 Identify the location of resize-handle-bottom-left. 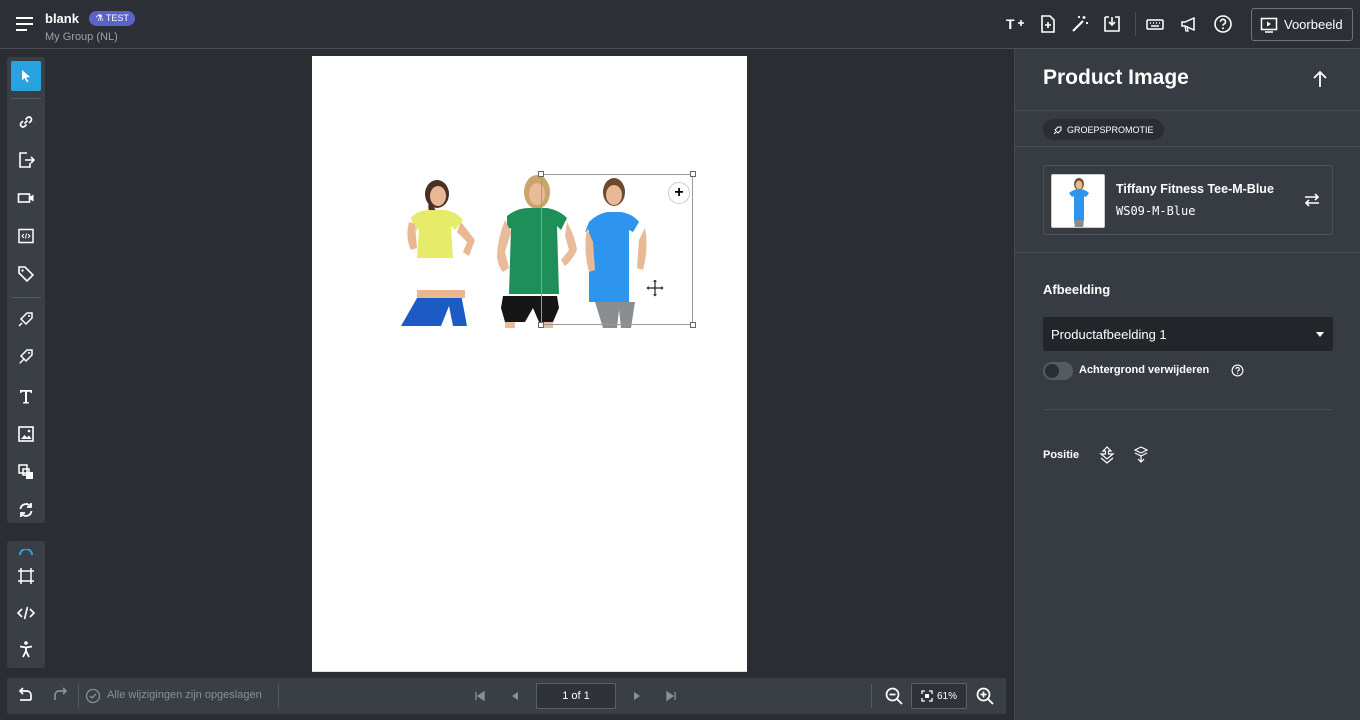
(541, 325).